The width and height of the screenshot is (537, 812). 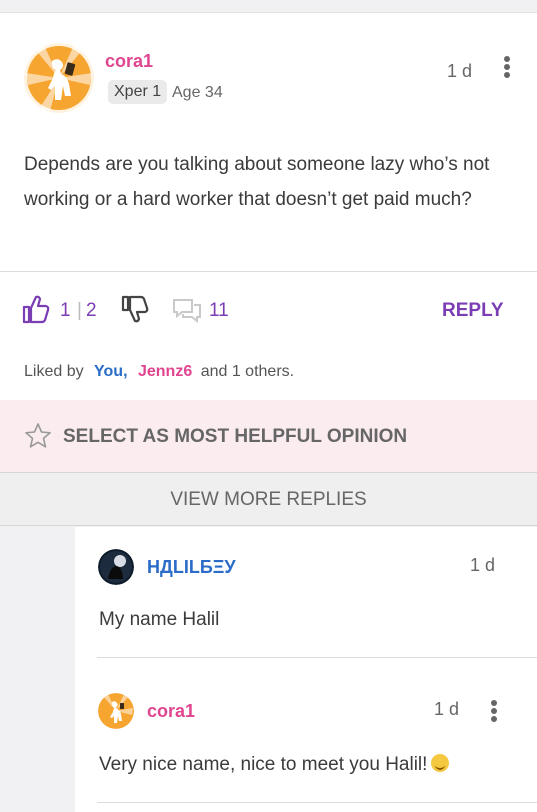 What do you see at coordinates (110, 371) in the screenshot?
I see `liked-by-you: You,` at bounding box center [110, 371].